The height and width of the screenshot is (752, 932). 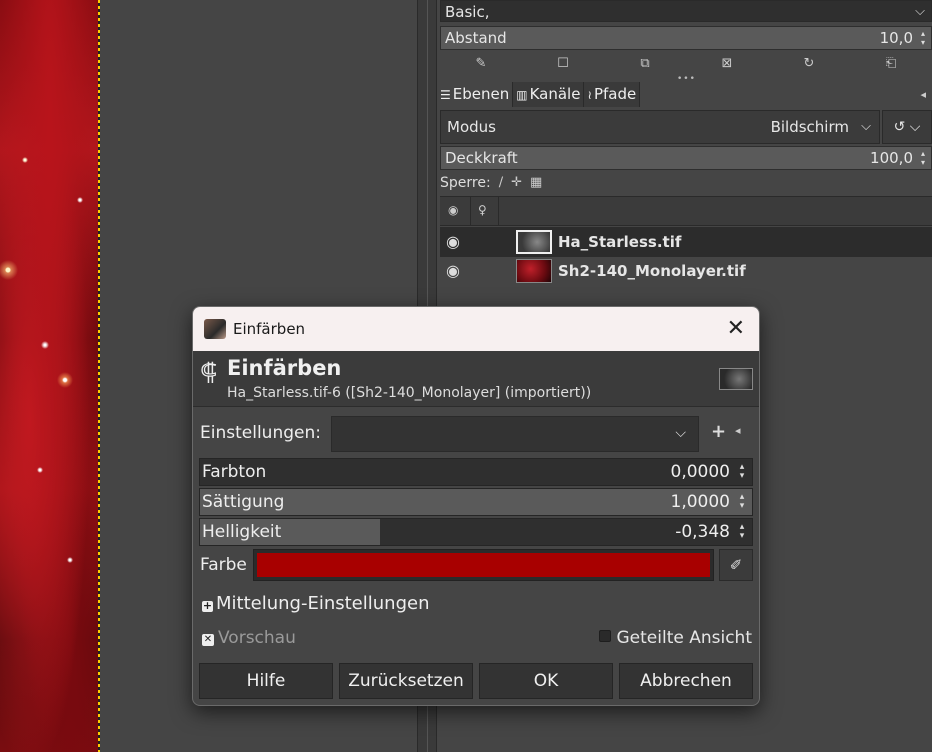 I want to click on color-swatch, so click(x=483, y=565).